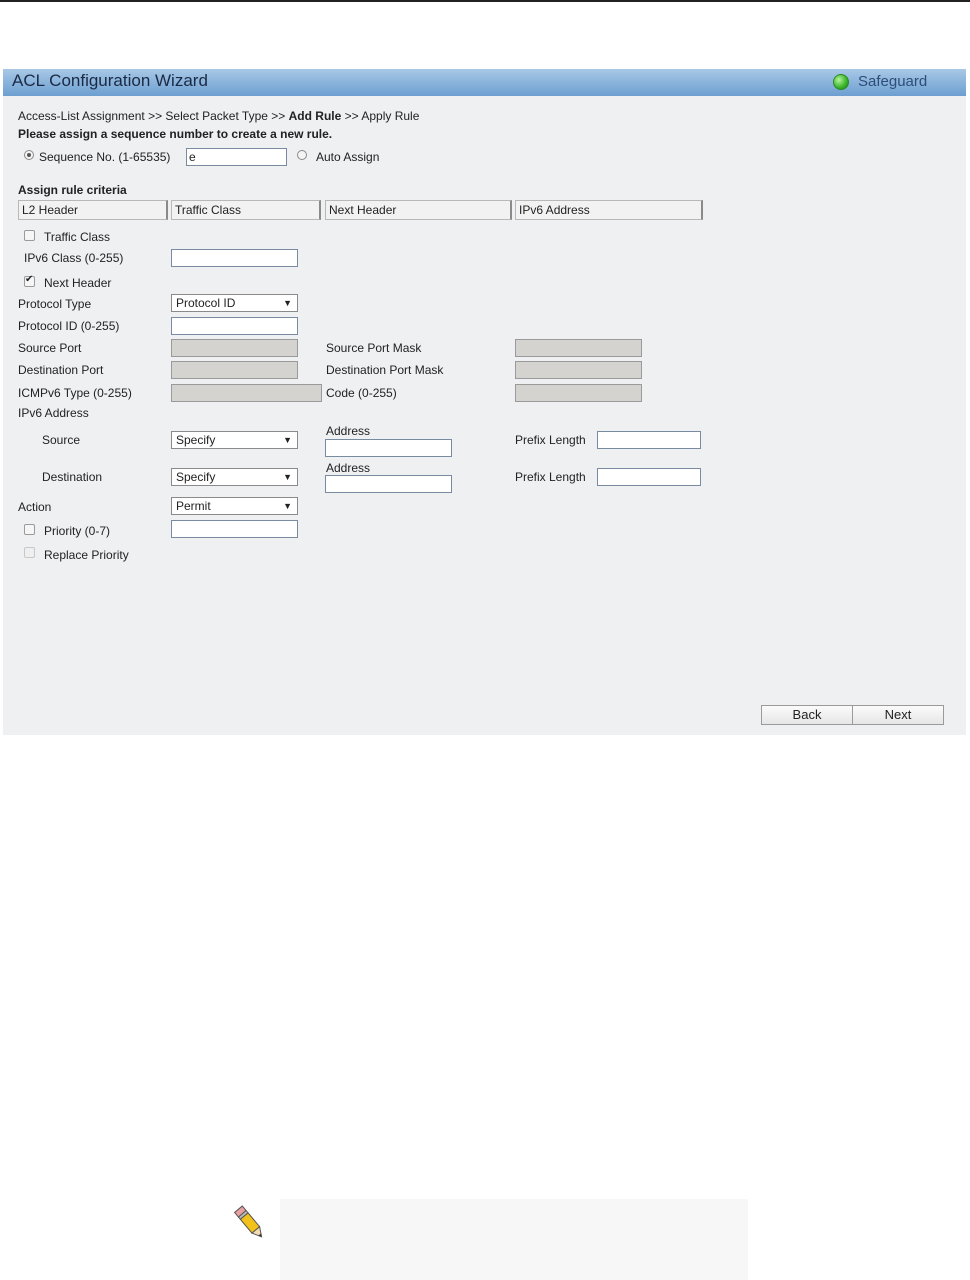 This screenshot has width=970, height=1280. I want to click on destination-prefix-length-input, so click(649, 477).